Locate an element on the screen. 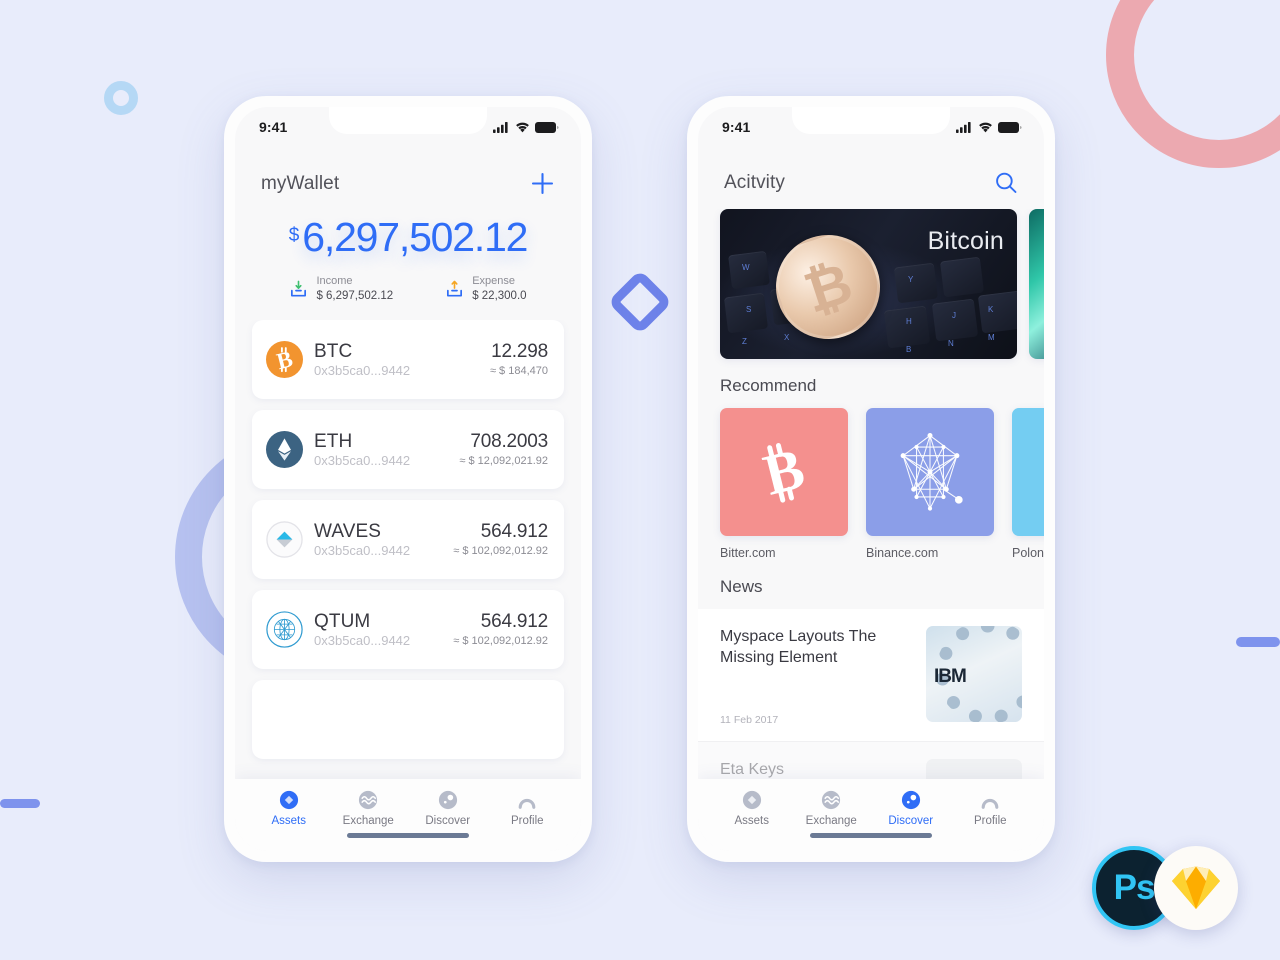 The width and height of the screenshot is (1280, 960). left-pill-bar-decoration is located at coordinates (20, 803).